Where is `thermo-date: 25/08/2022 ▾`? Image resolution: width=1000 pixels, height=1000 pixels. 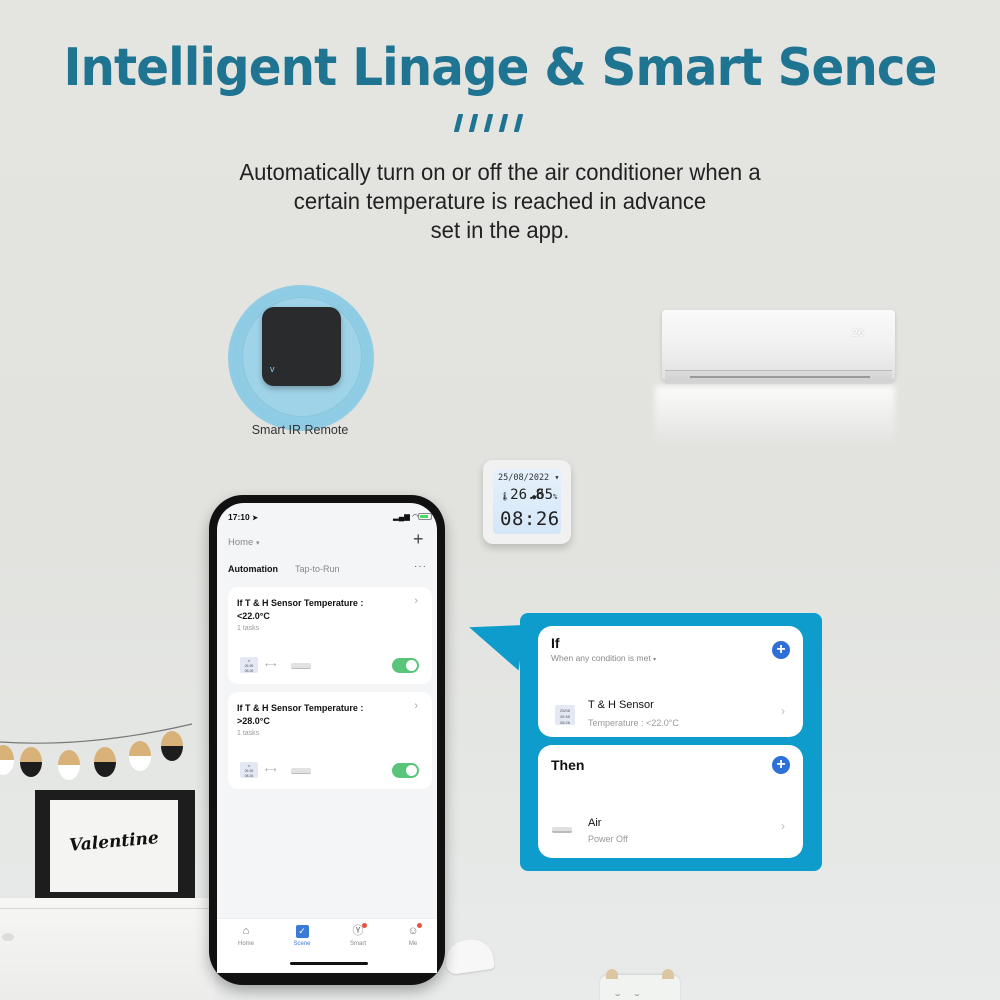 thermo-date: 25/08/2022 ▾ is located at coordinates (528, 478).